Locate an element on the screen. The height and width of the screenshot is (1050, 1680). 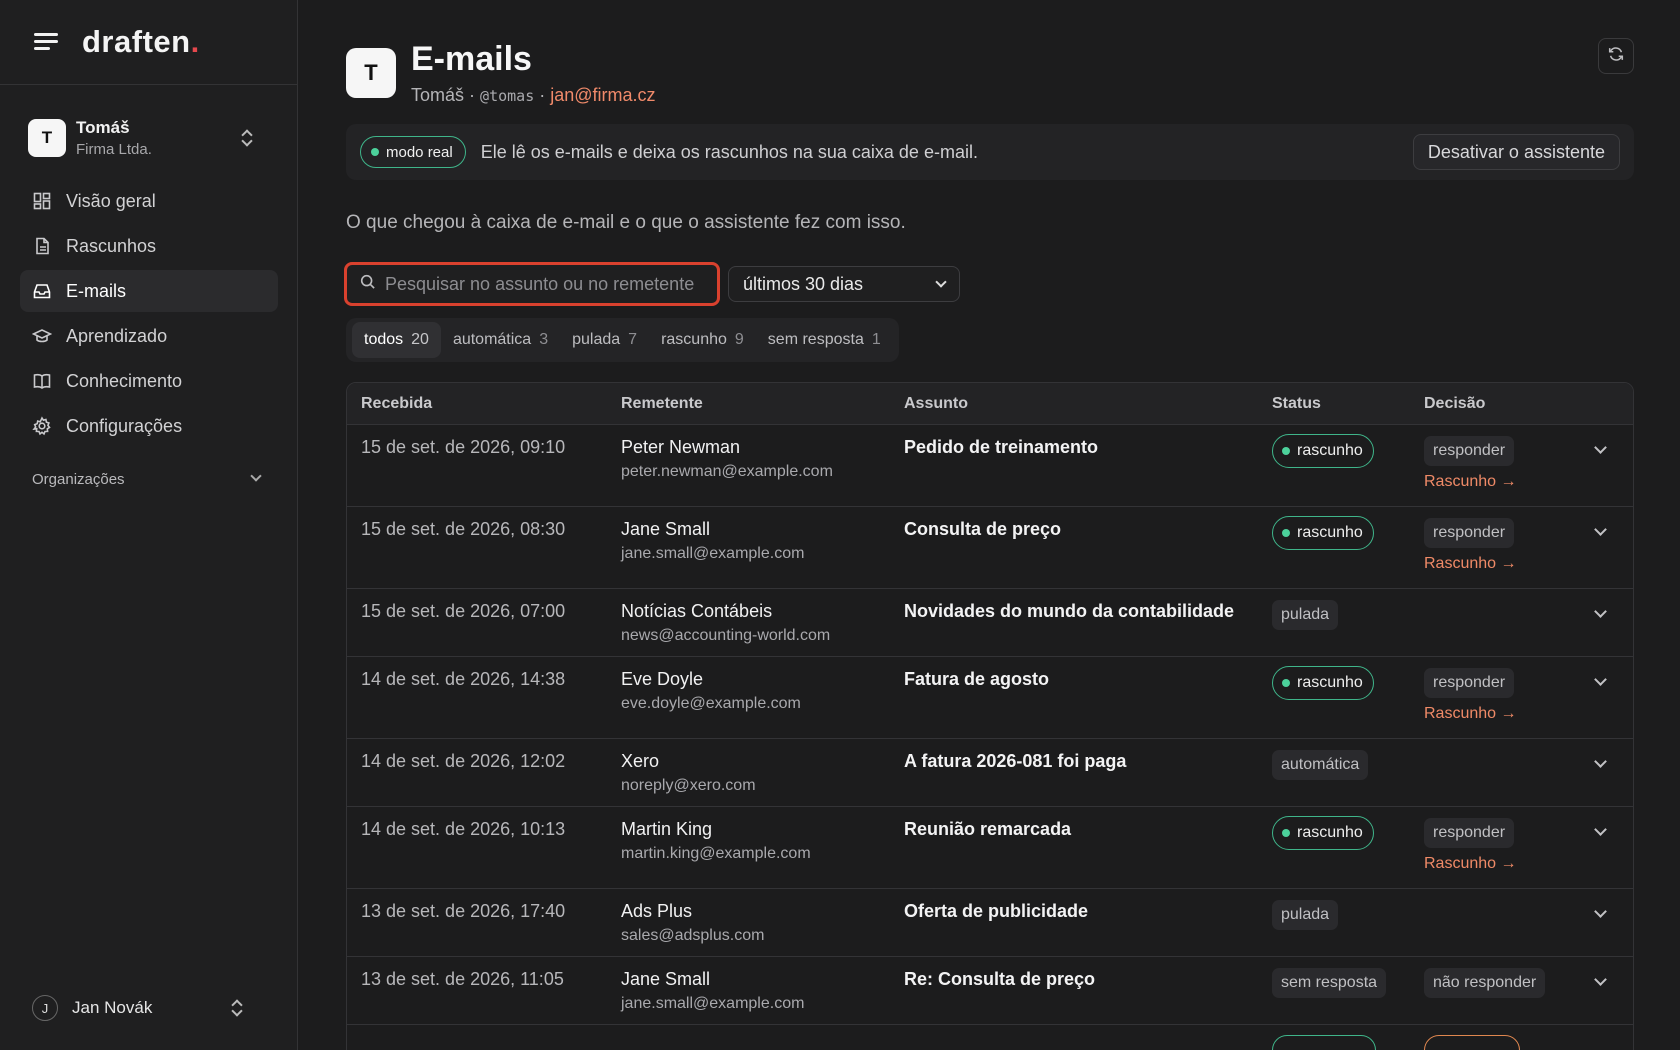
menu-icon is located at coordinates (46, 42).